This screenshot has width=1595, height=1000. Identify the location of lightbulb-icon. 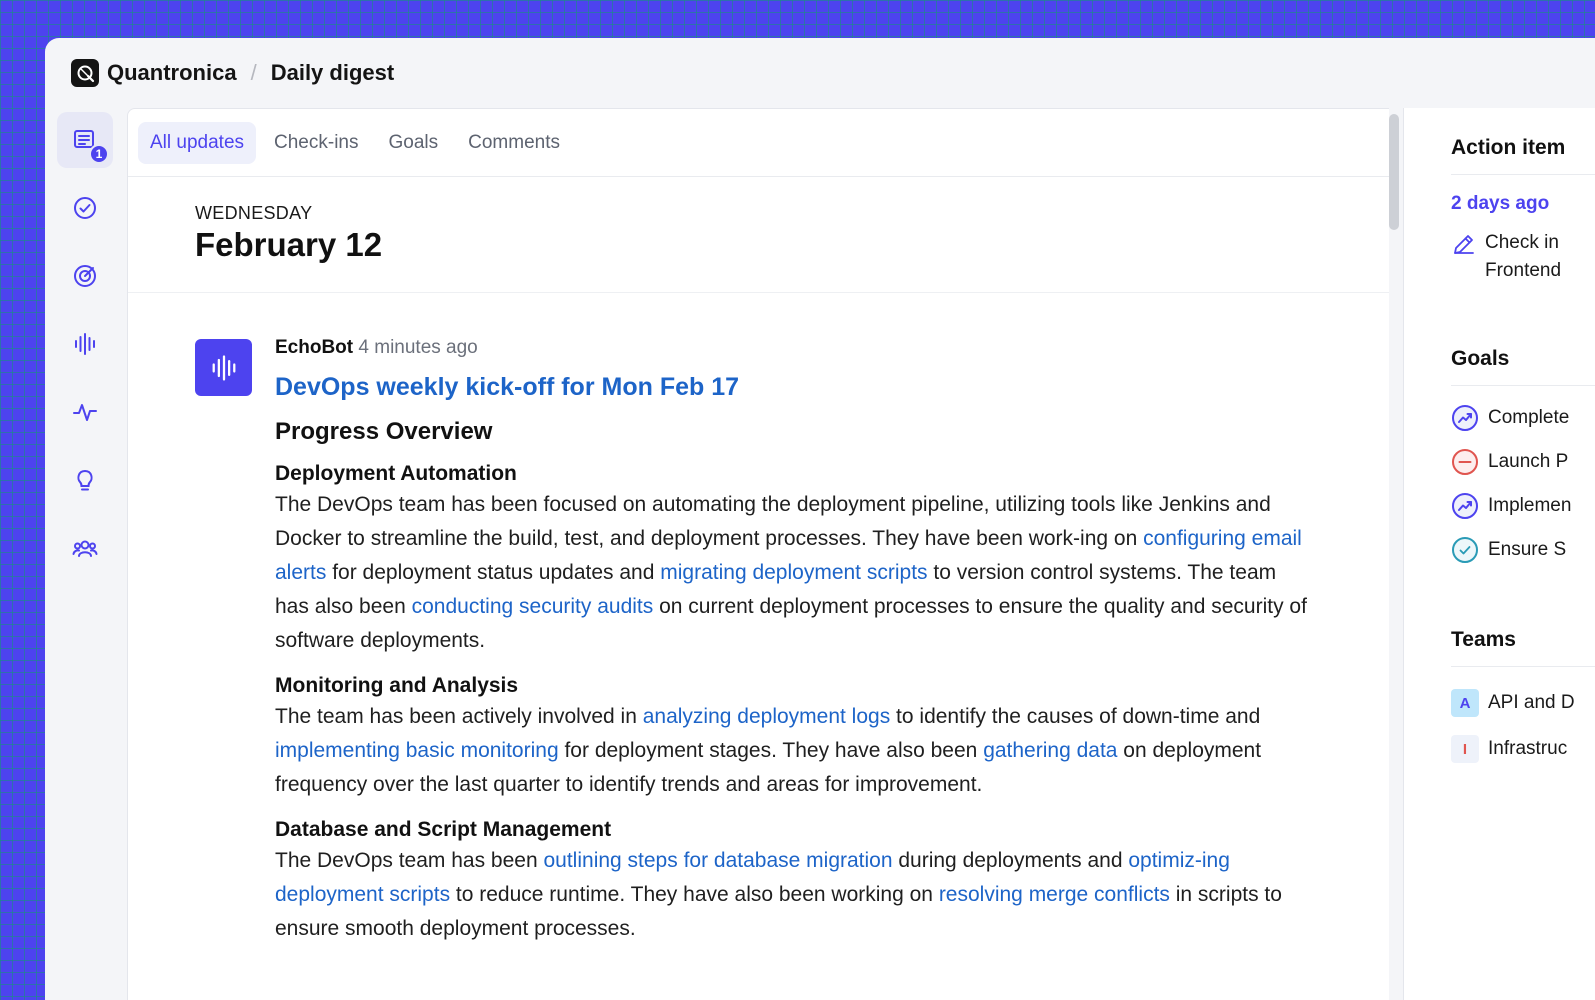
(85, 480).